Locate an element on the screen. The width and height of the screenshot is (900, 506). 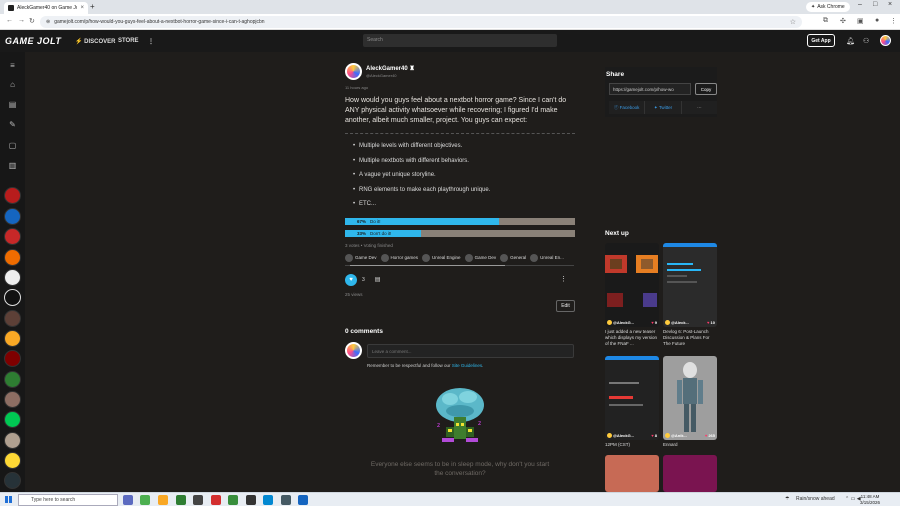
notifications-bell-icon: 🔔︎ is located at coordinates (850, 41).